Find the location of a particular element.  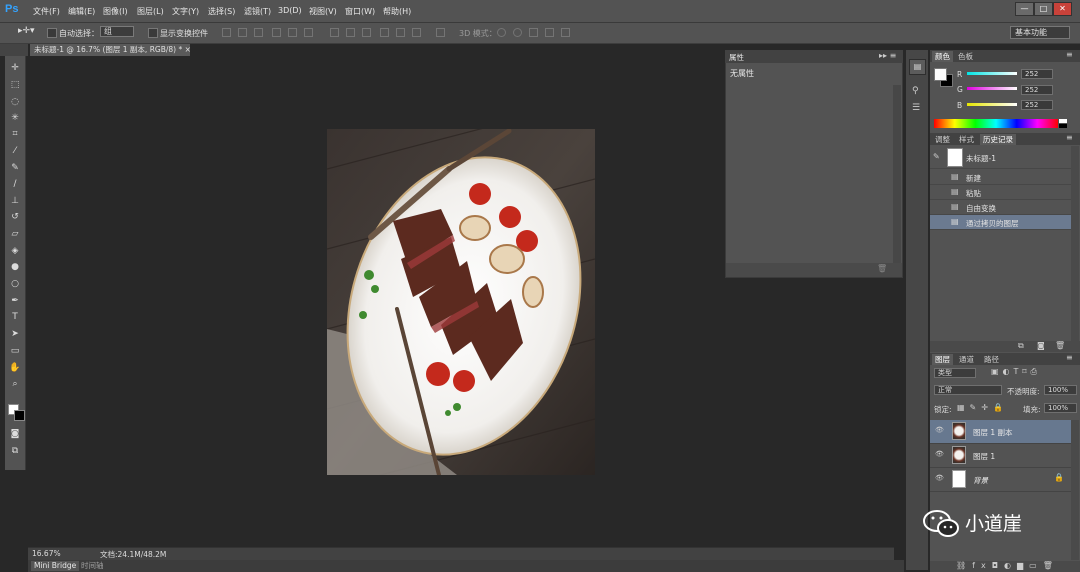

screen-mode-icon: ⧉ is located at coordinates (15, 451).